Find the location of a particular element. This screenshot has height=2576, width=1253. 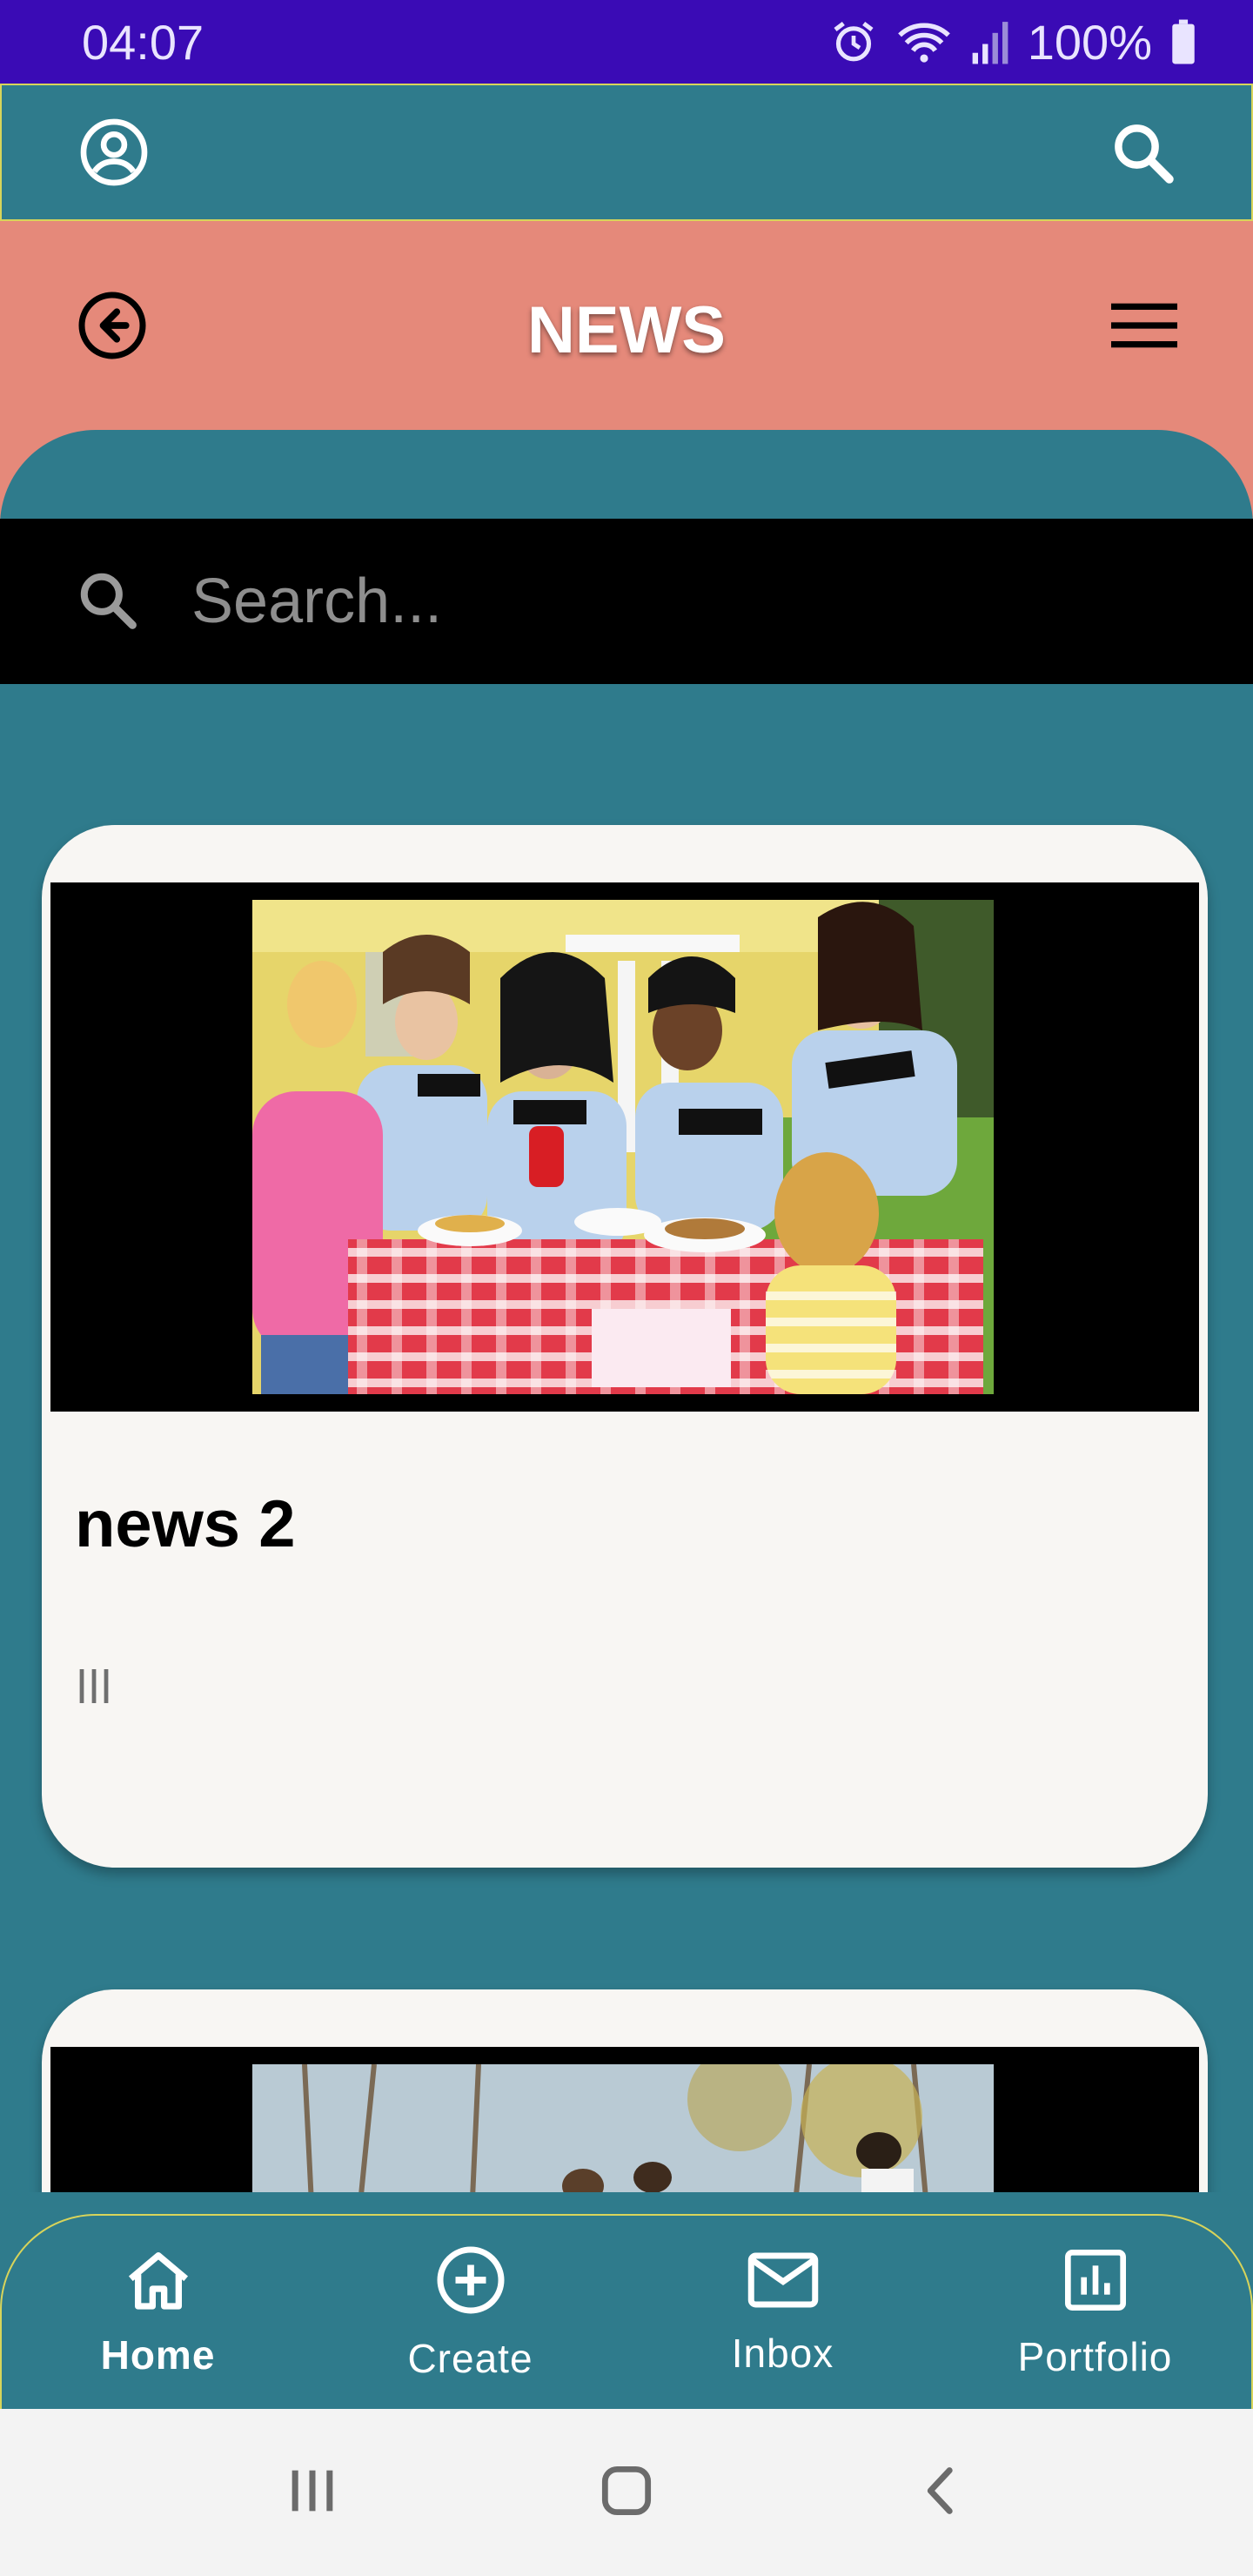

home-button-icon is located at coordinates (626, 2493).